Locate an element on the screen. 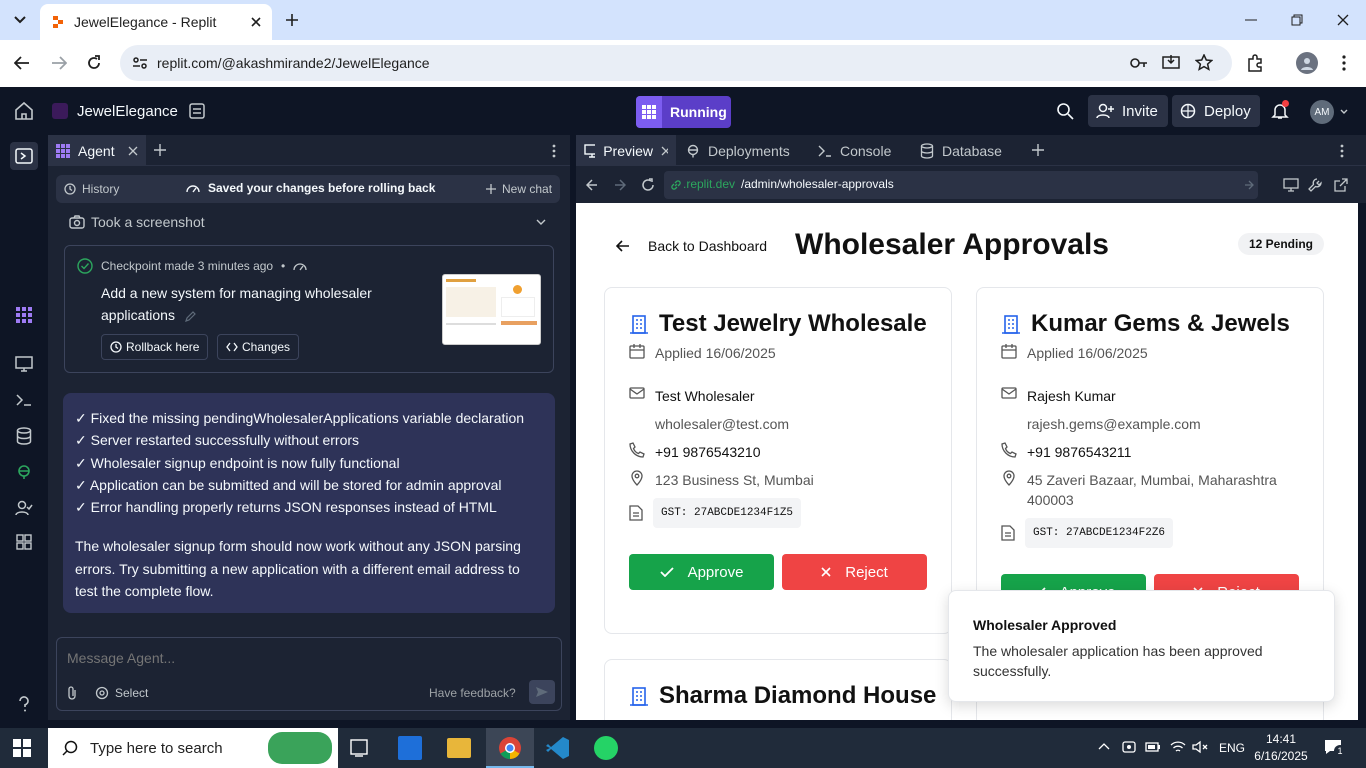 The height and width of the screenshot is (768, 1366). password-key-icon is located at coordinates (1139, 63).